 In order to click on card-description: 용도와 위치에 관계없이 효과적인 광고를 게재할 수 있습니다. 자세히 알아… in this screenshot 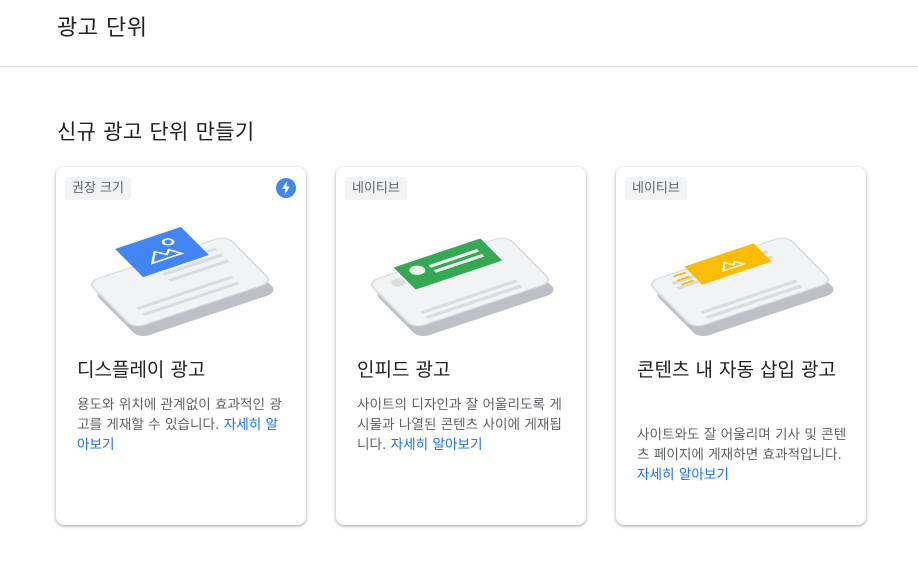, I will do `click(179, 425)`.